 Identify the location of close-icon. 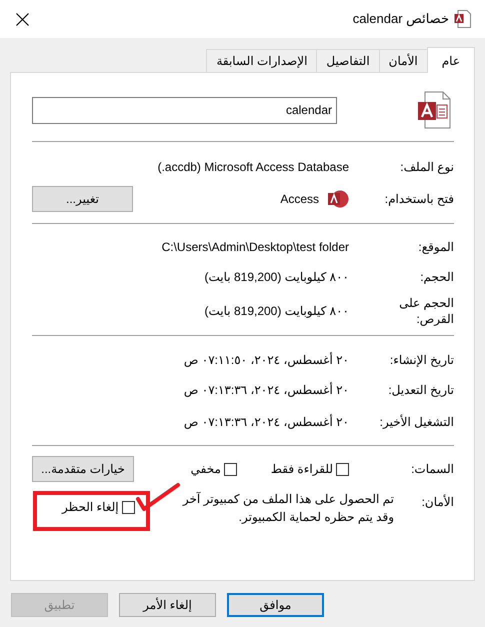
(22, 19).